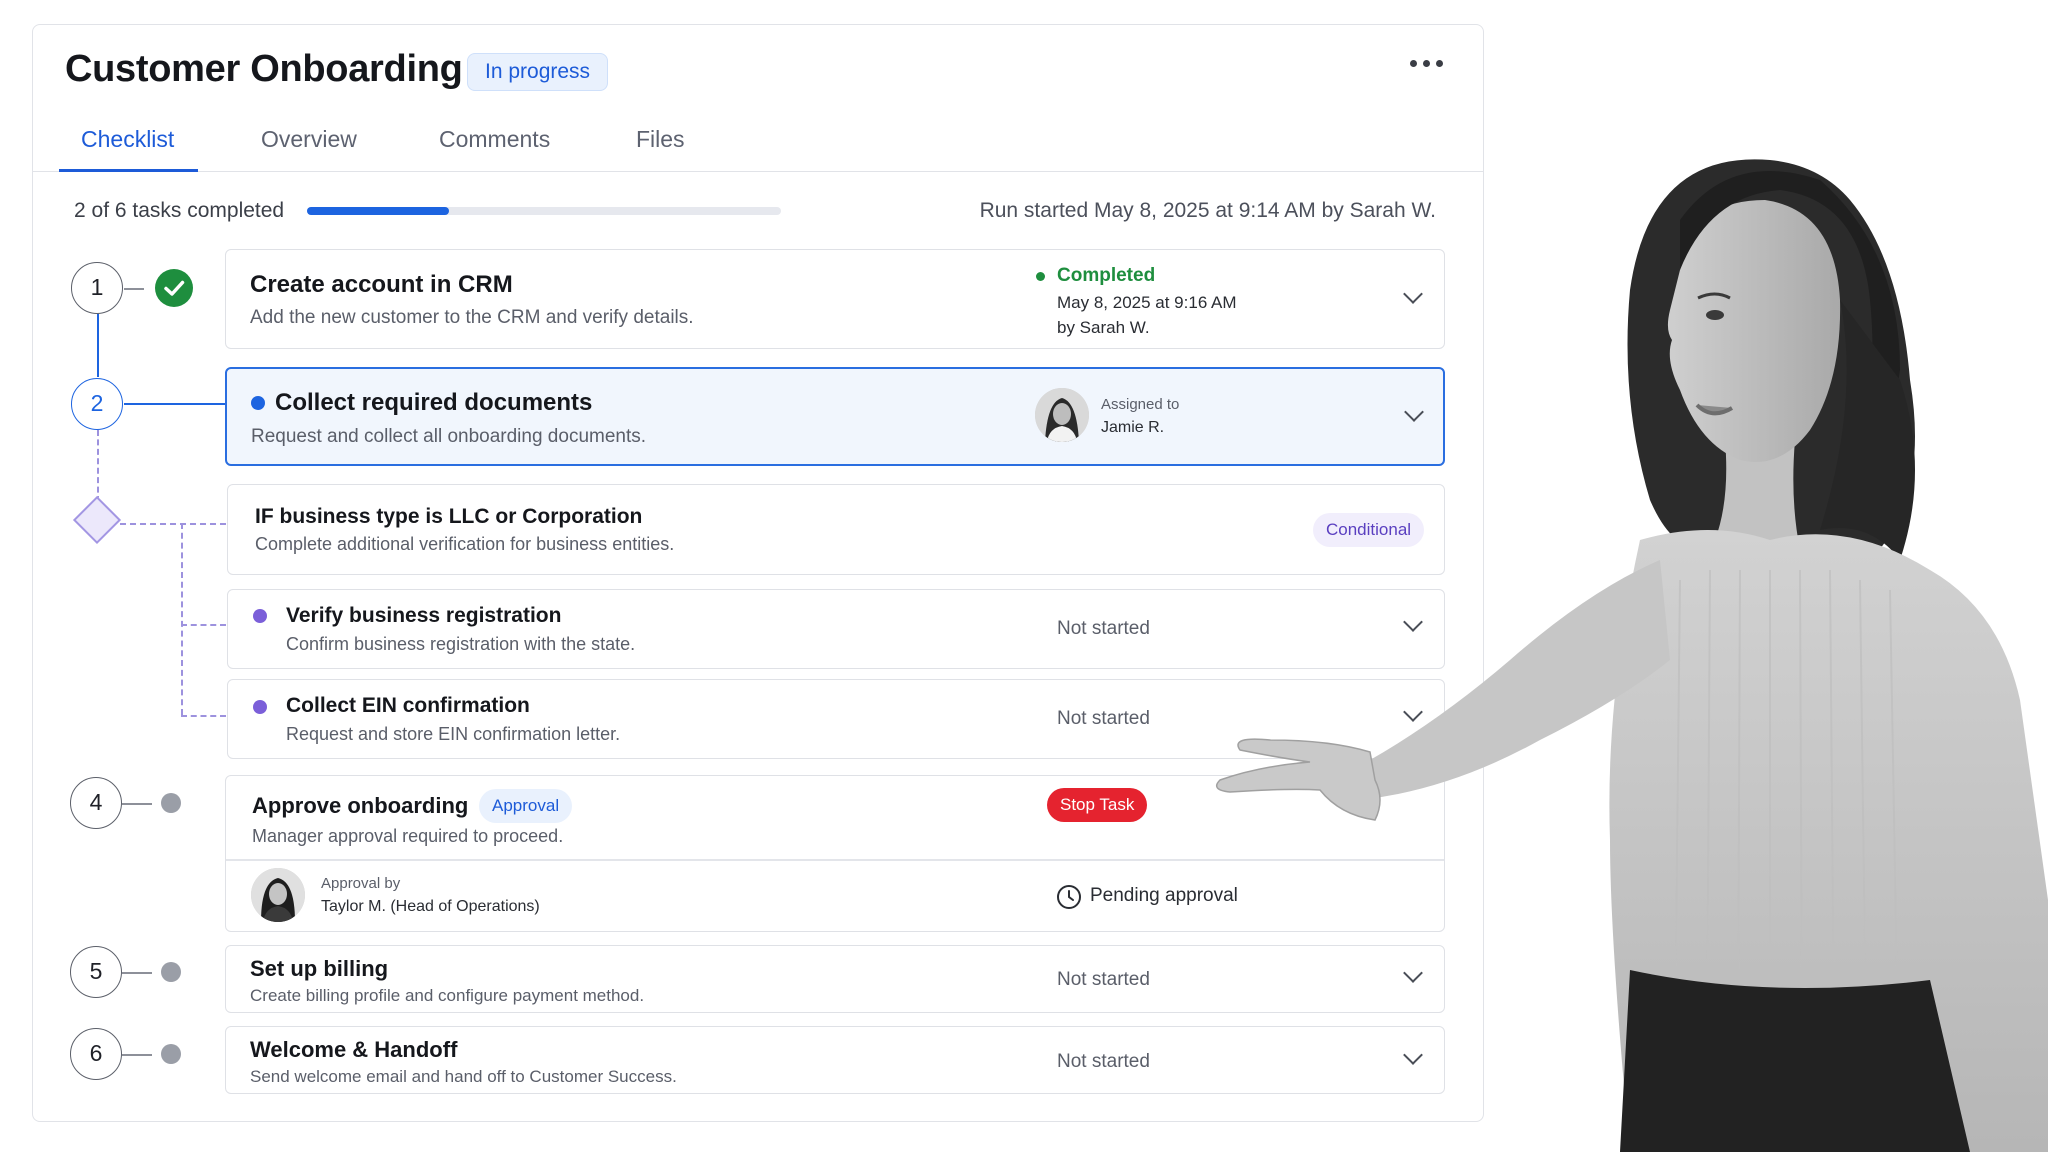 The height and width of the screenshot is (1152, 2048). I want to click on task-title: Welcome & Handoff, so click(354, 1049).